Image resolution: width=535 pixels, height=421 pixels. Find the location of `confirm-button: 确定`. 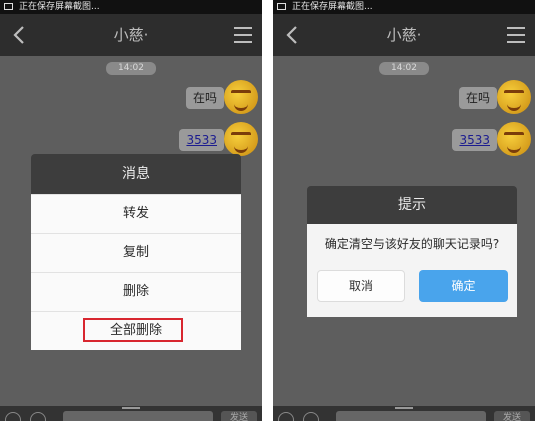

confirm-button: 确定 is located at coordinates (463, 286).